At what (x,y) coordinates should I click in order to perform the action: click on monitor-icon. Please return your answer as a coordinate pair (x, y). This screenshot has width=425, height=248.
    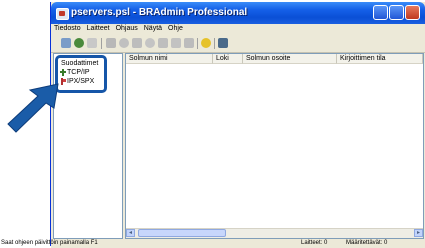
    Looking at the image, I should click on (223, 43).